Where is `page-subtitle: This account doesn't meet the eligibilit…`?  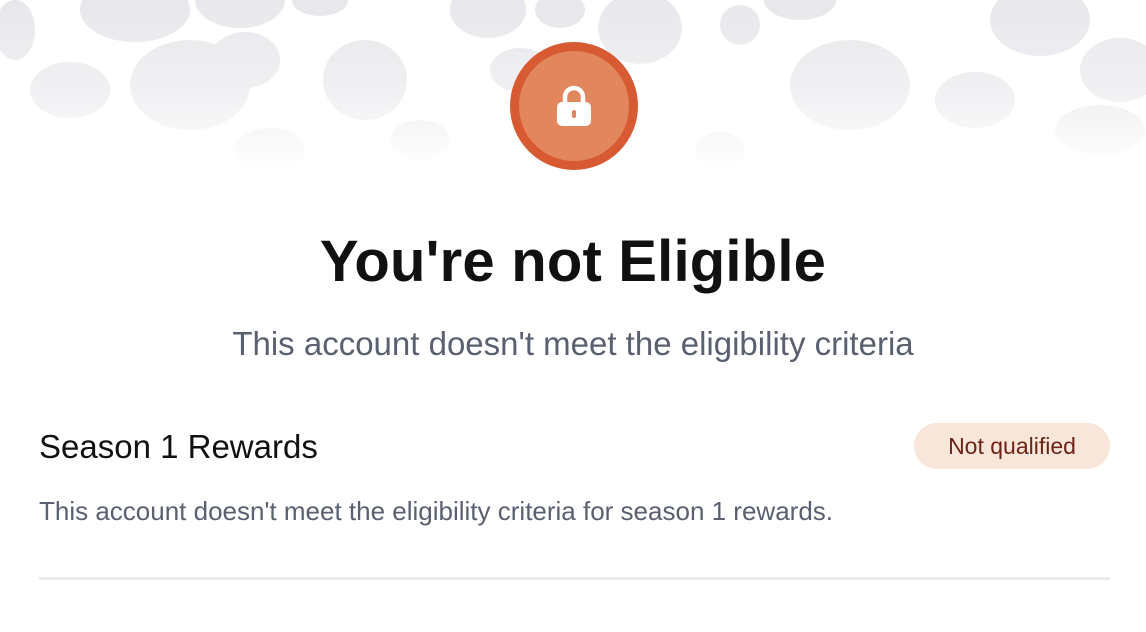 page-subtitle: This account doesn't meet the eligibilit… is located at coordinates (573, 343).